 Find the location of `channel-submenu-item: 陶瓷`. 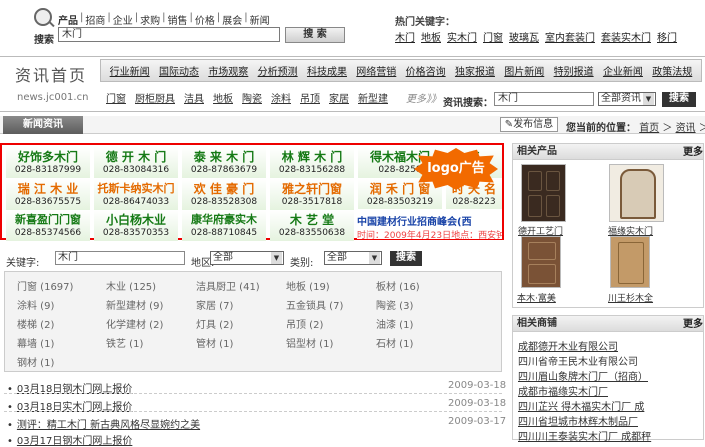

channel-submenu-item: 陶瓷 is located at coordinates (252, 97).